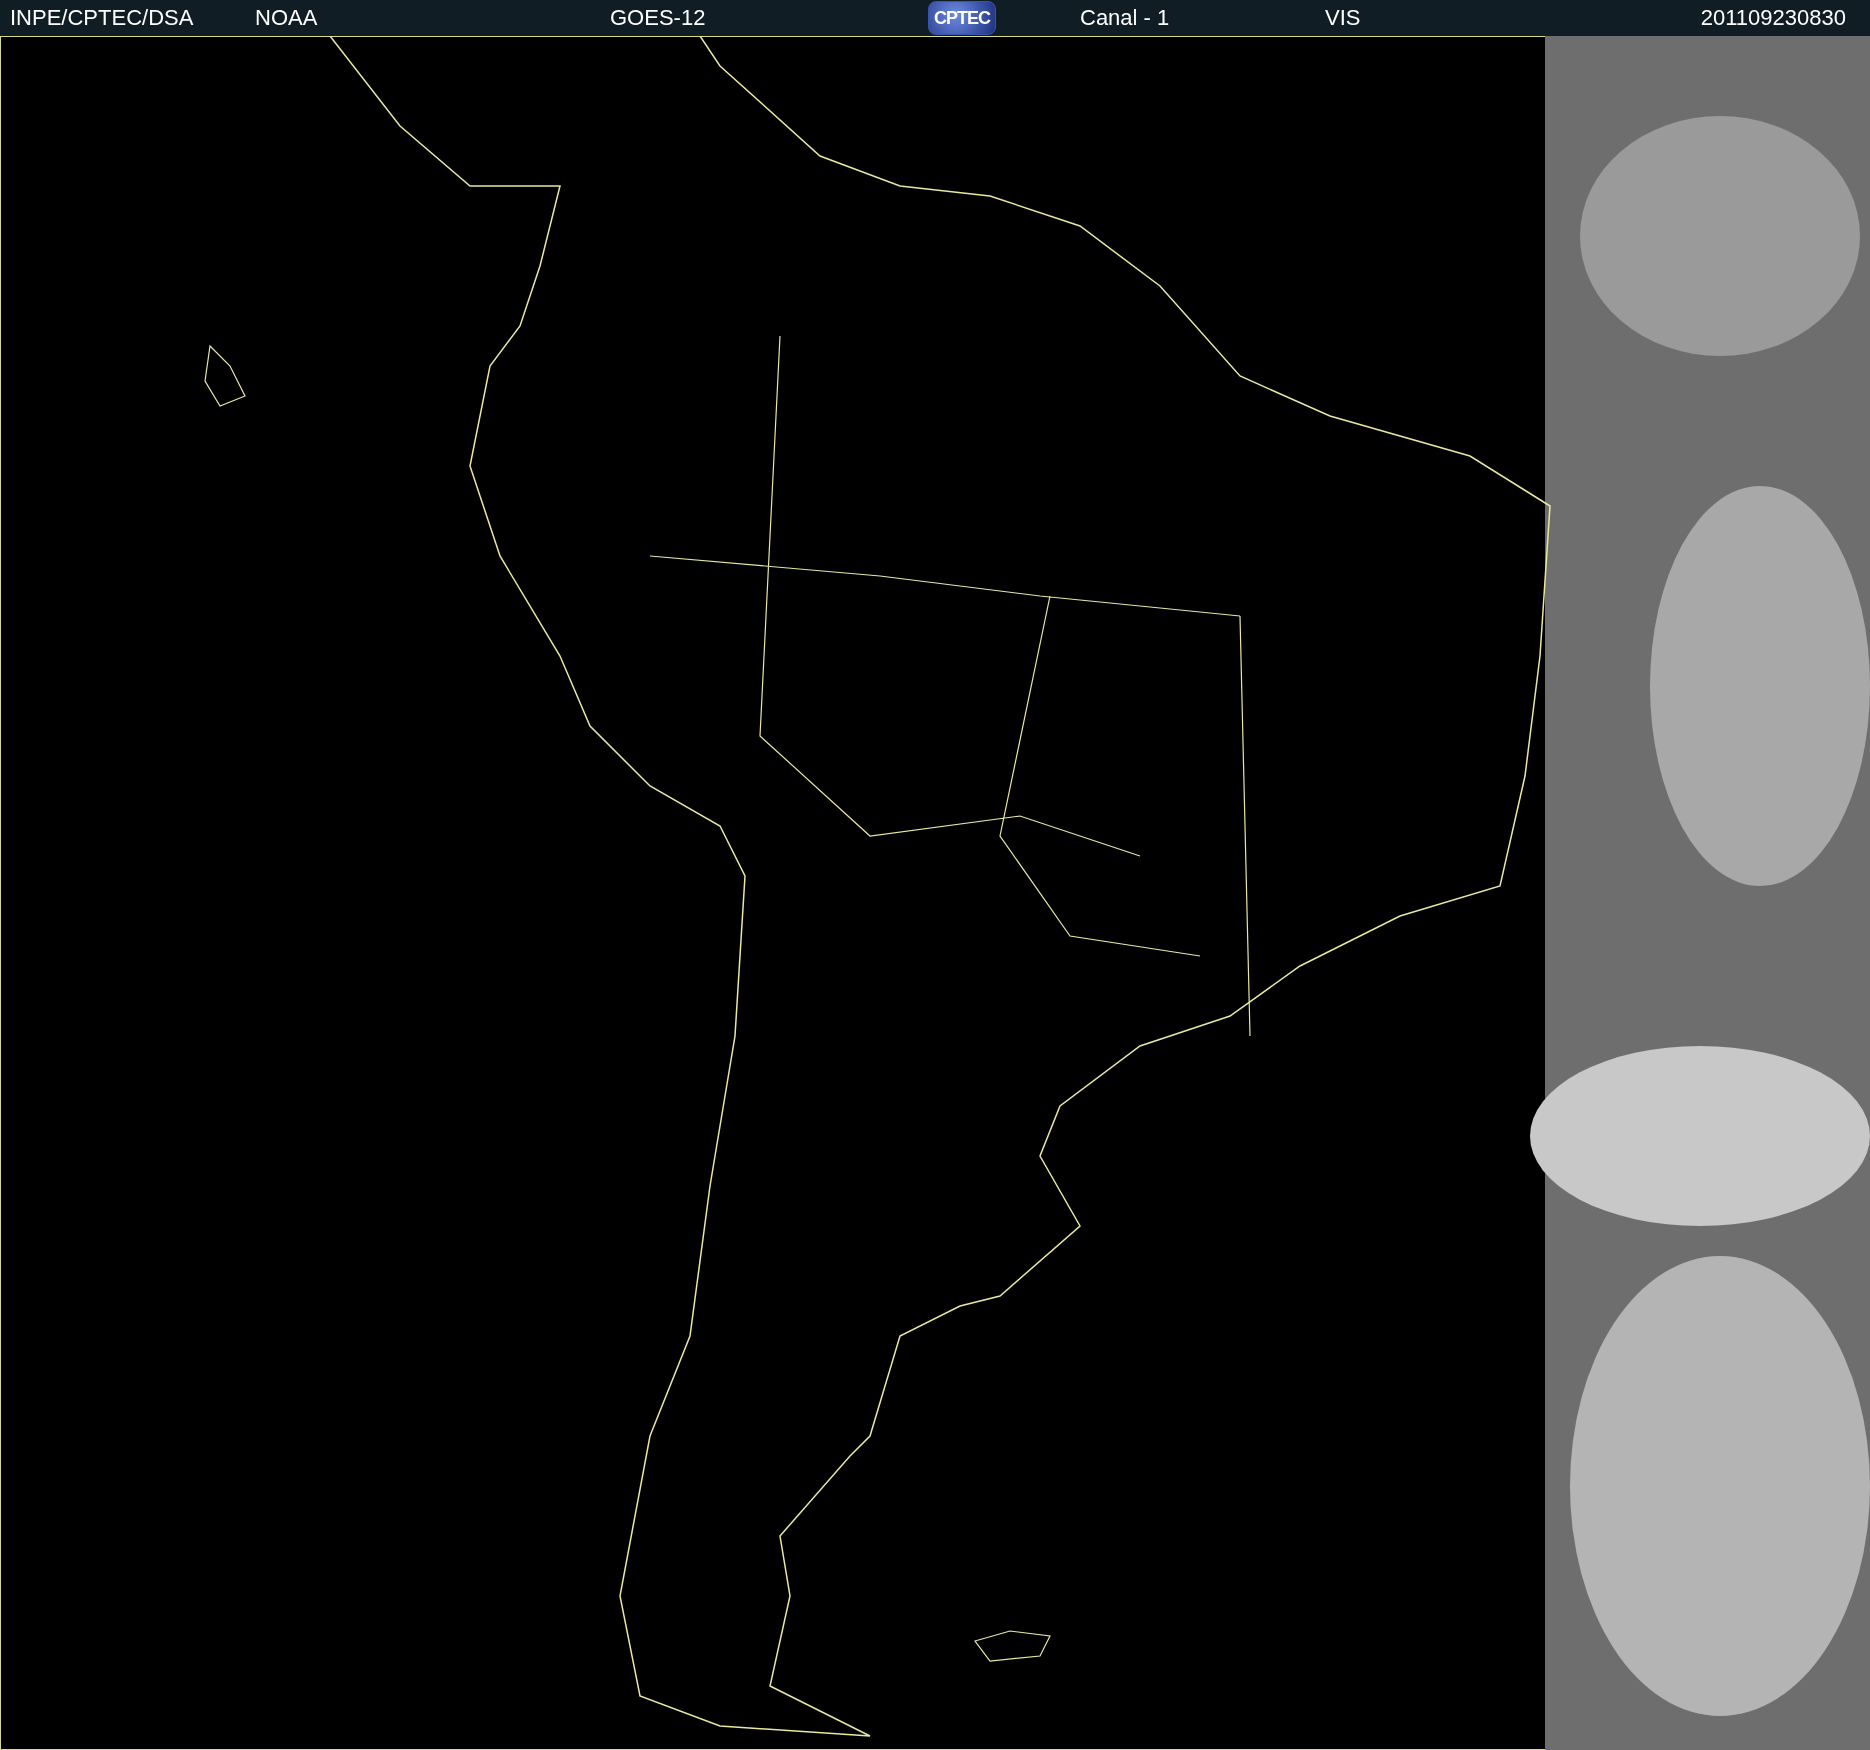 The height and width of the screenshot is (1750, 1870). Describe the element at coordinates (1125, 18) in the screenshot. I see `header-label: Canal - 1` at that location.